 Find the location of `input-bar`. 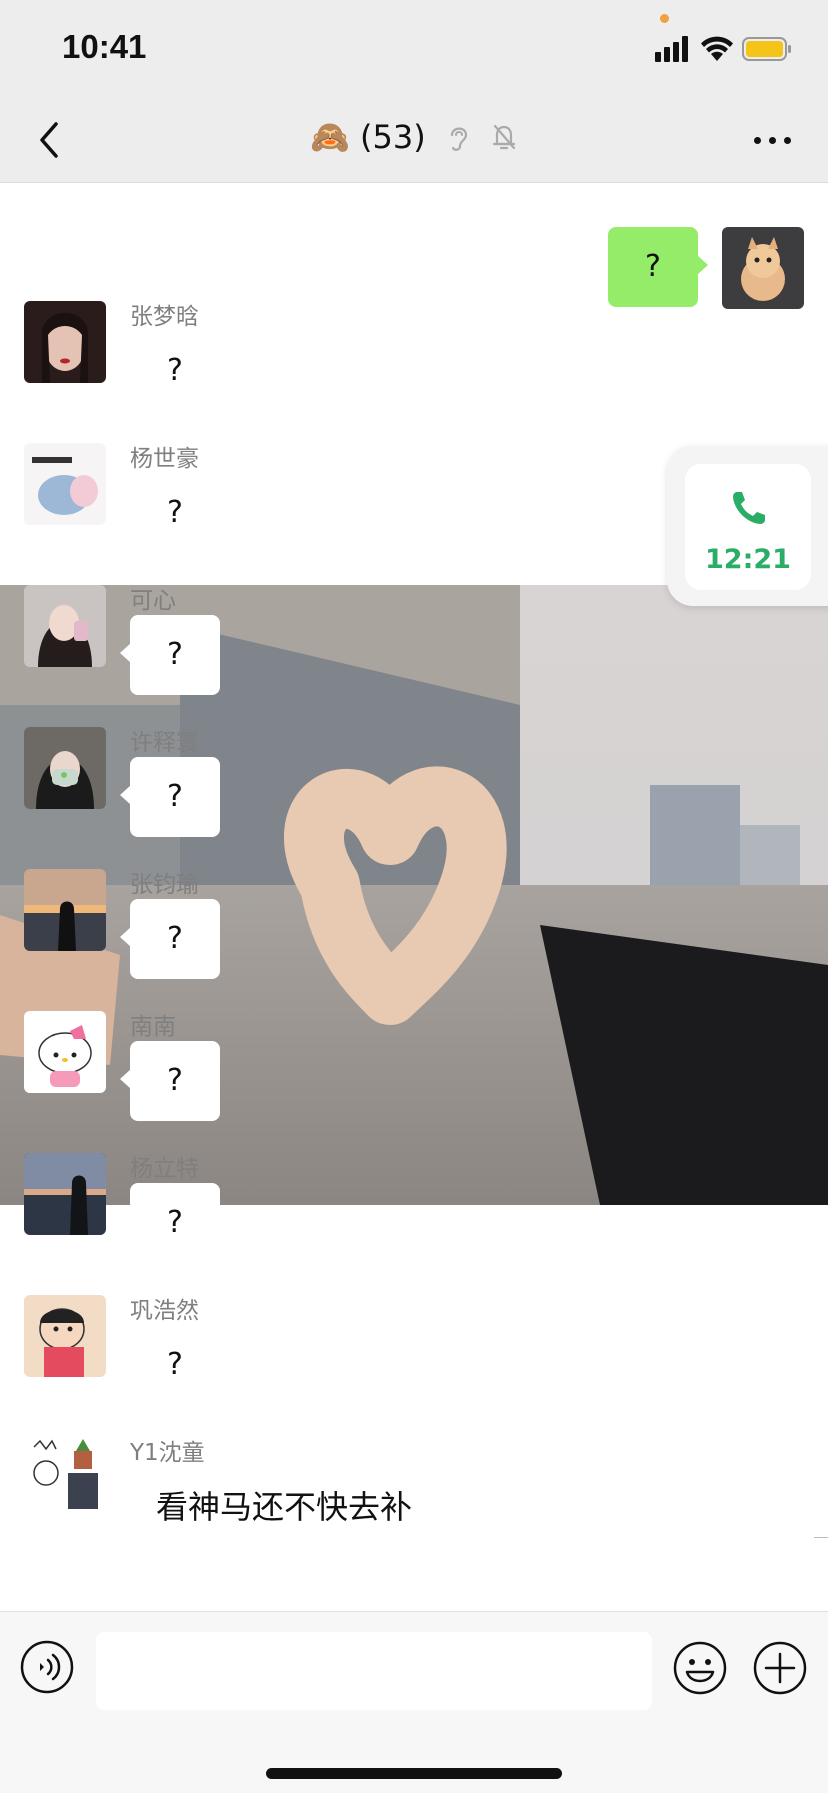

input-bar is located at coordinates (414, 1702).